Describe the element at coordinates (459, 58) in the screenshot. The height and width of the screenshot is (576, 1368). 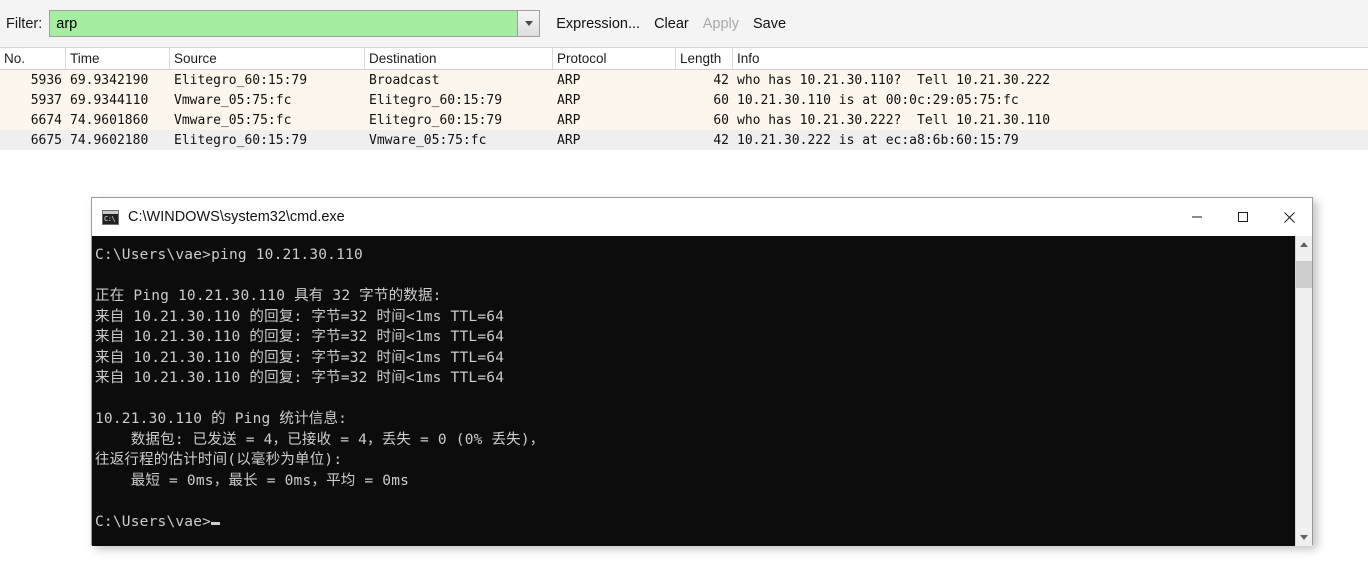
I see `column-header-destination: Destination` at that location.